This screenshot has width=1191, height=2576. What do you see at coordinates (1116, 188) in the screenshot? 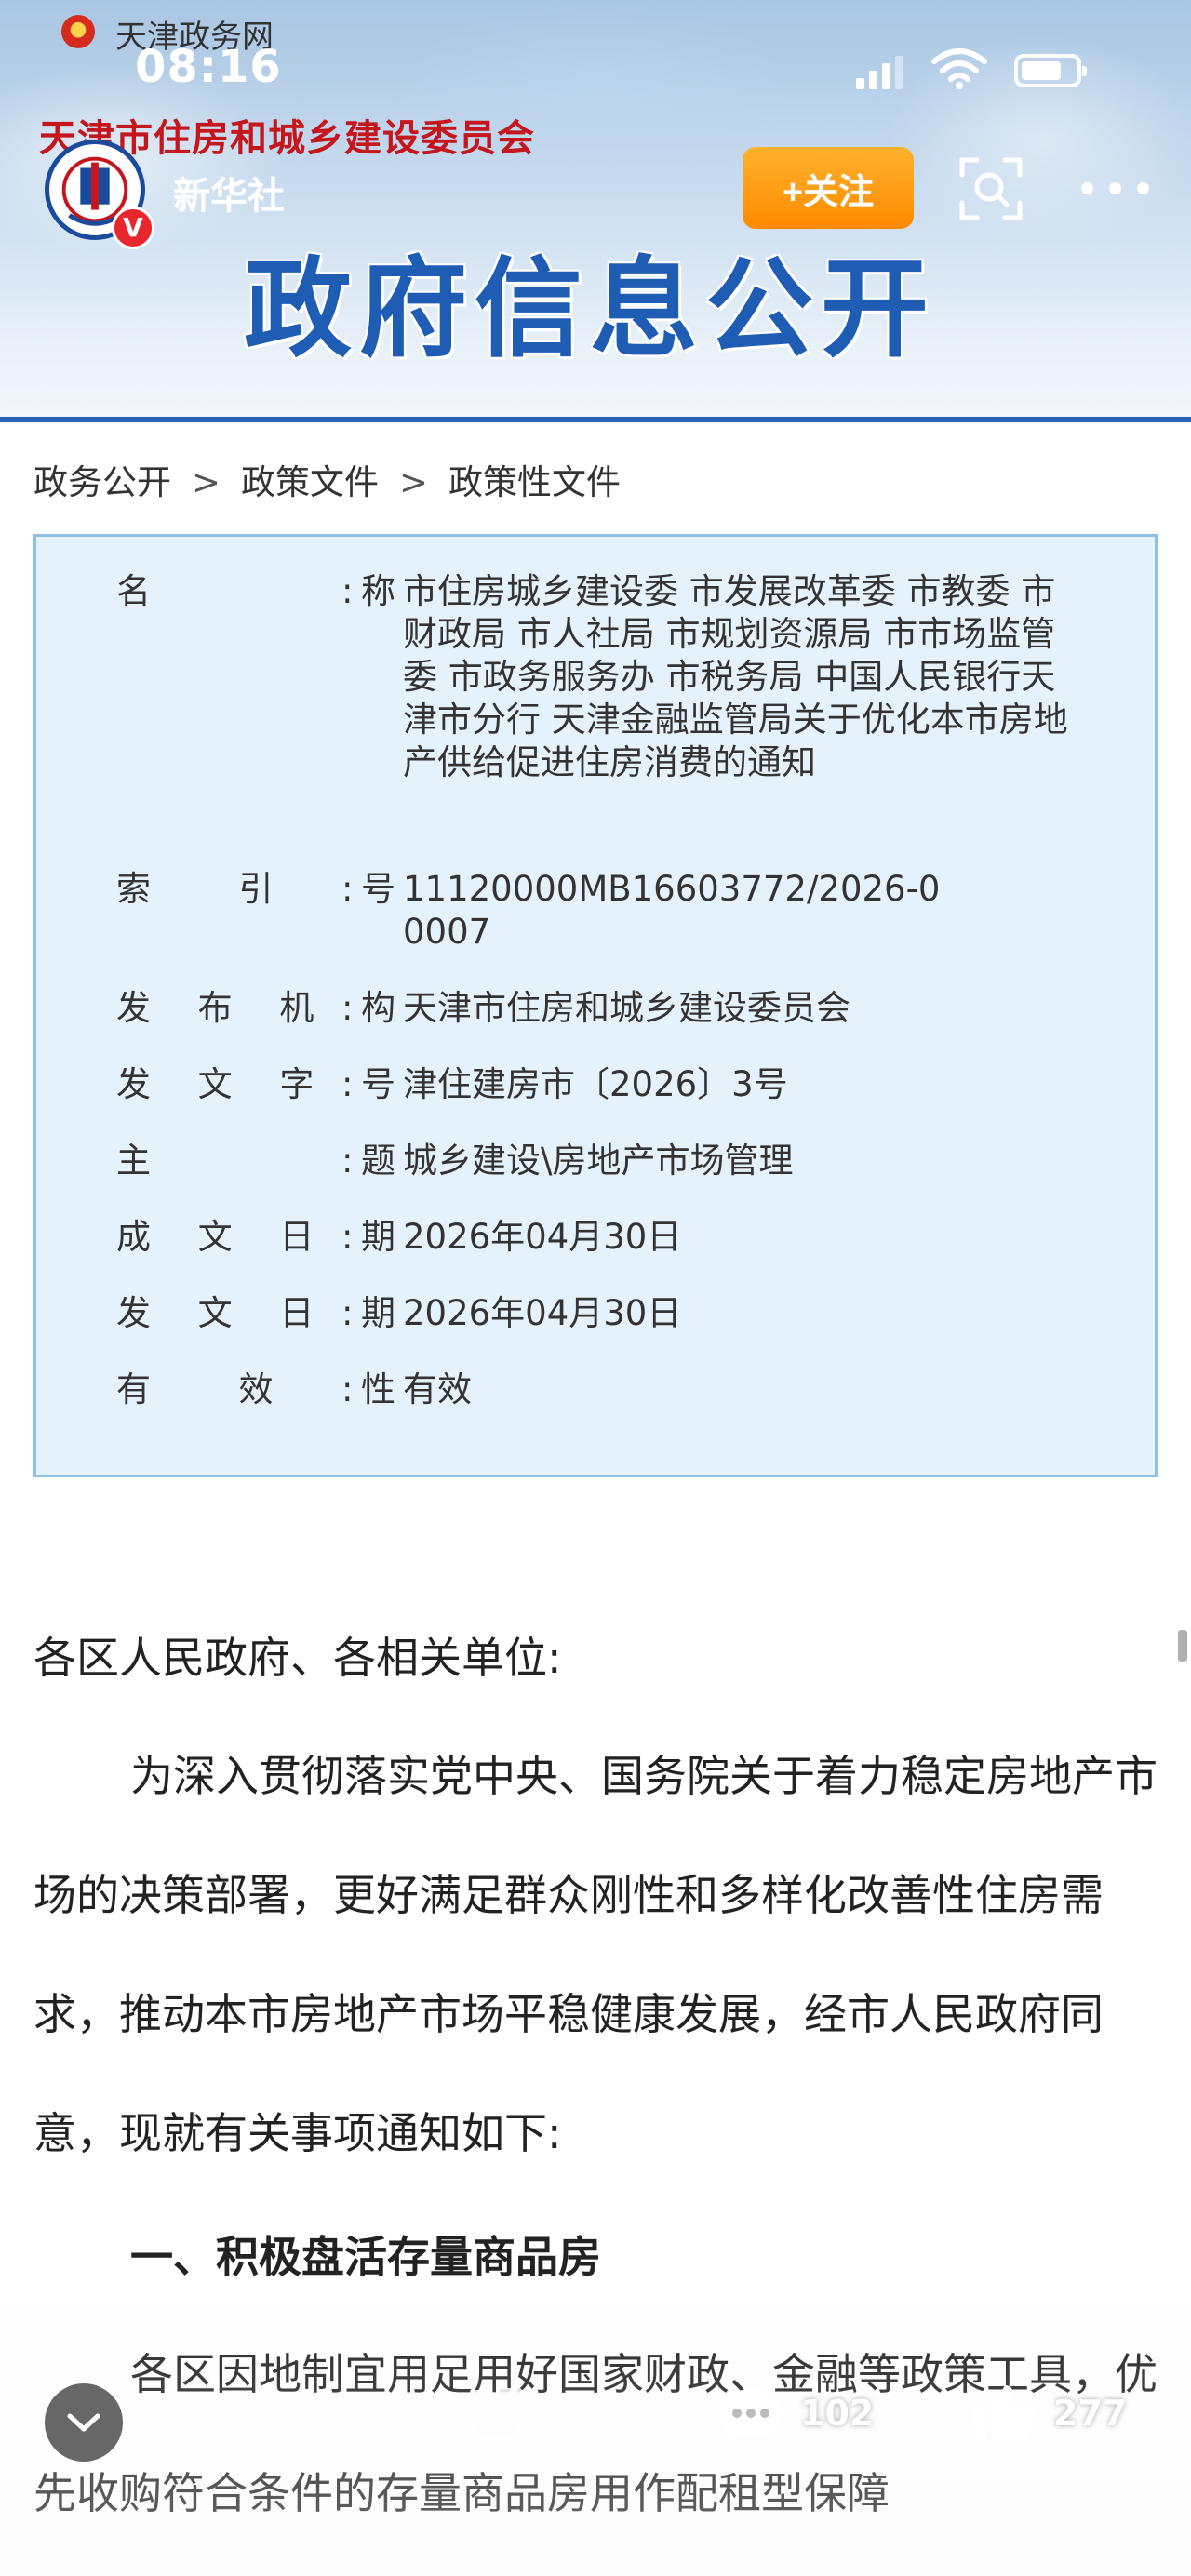
I see `more-icon` at bounding box center [1116, 188].